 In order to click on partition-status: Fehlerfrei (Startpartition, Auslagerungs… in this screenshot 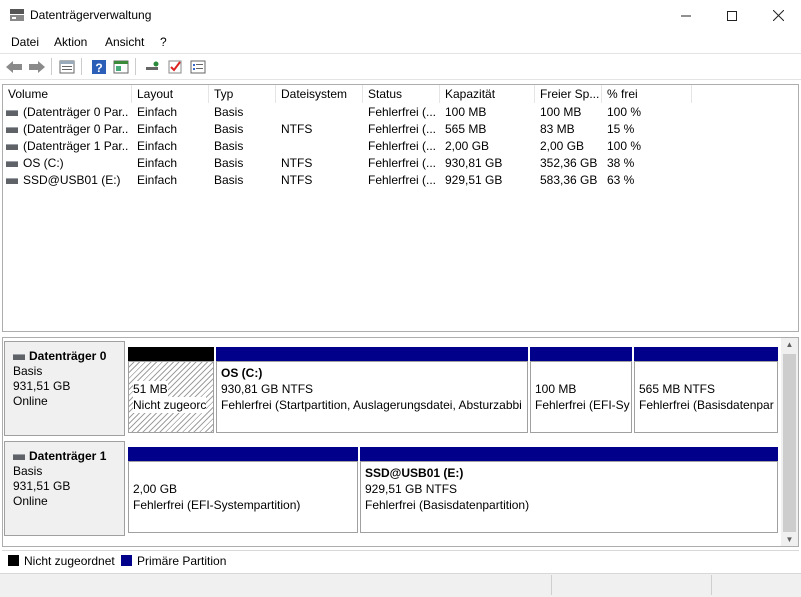, I will do `click(371, 405)`.